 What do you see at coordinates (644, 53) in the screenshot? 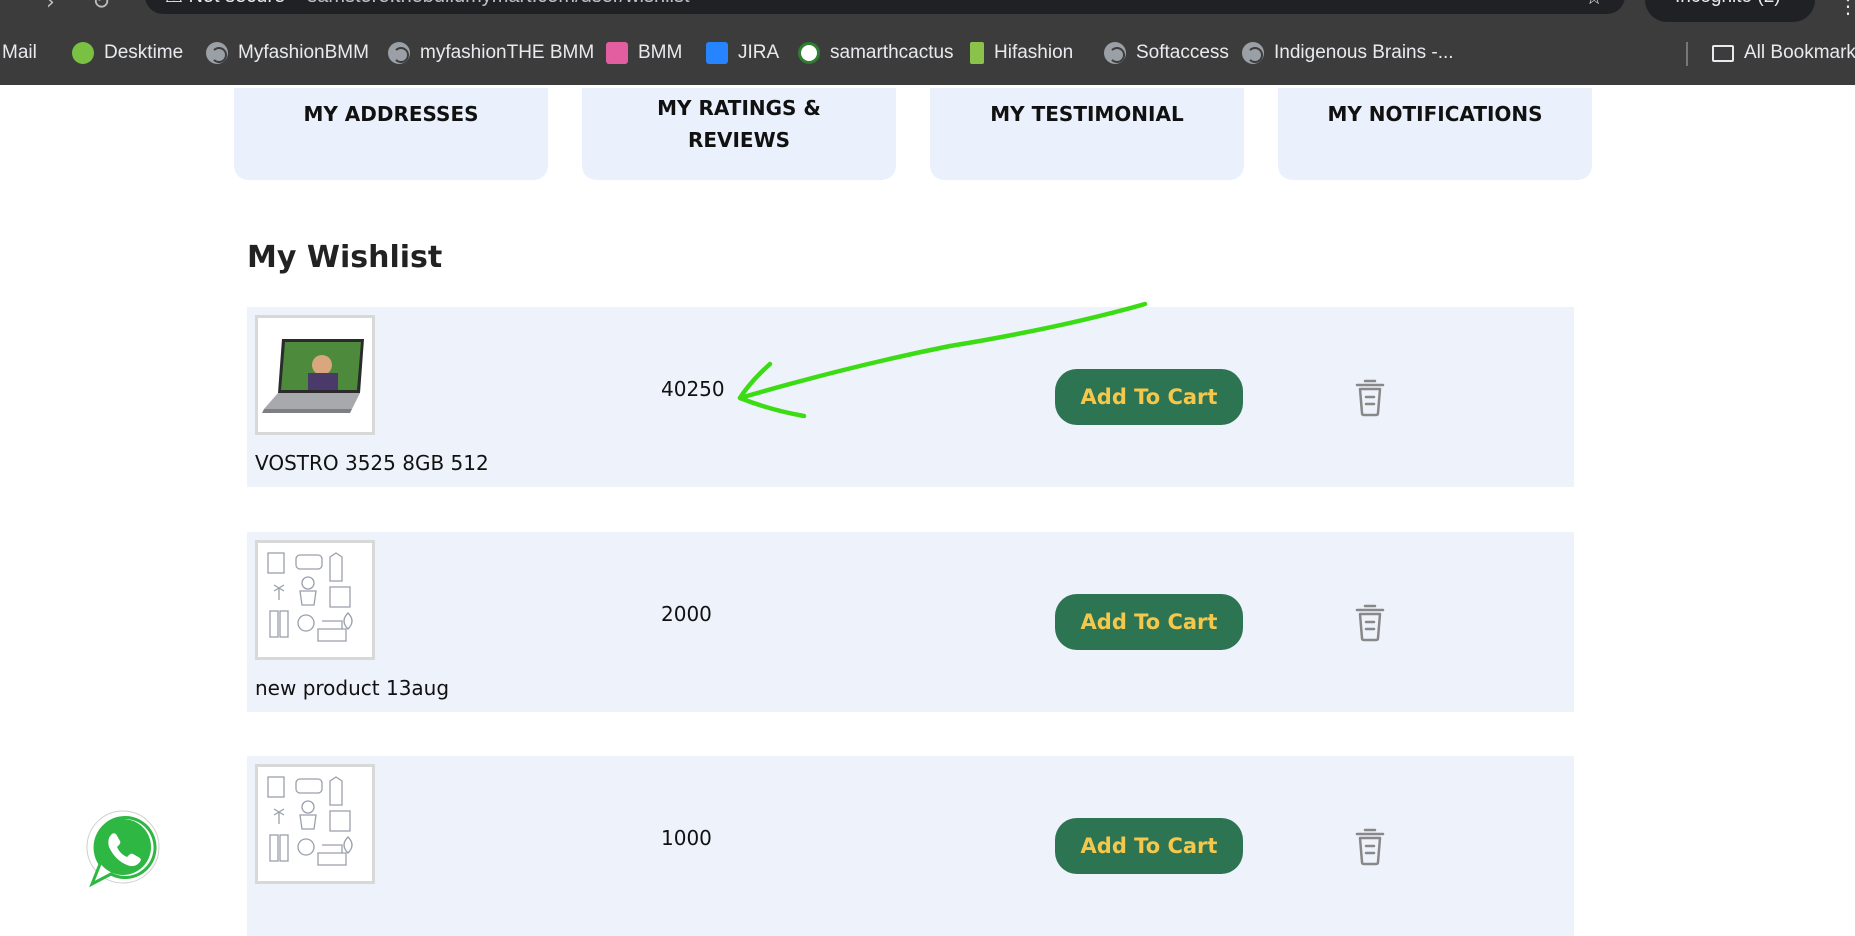
I see `bookmark-bmm: BMM` at bounding box center [644, 53].